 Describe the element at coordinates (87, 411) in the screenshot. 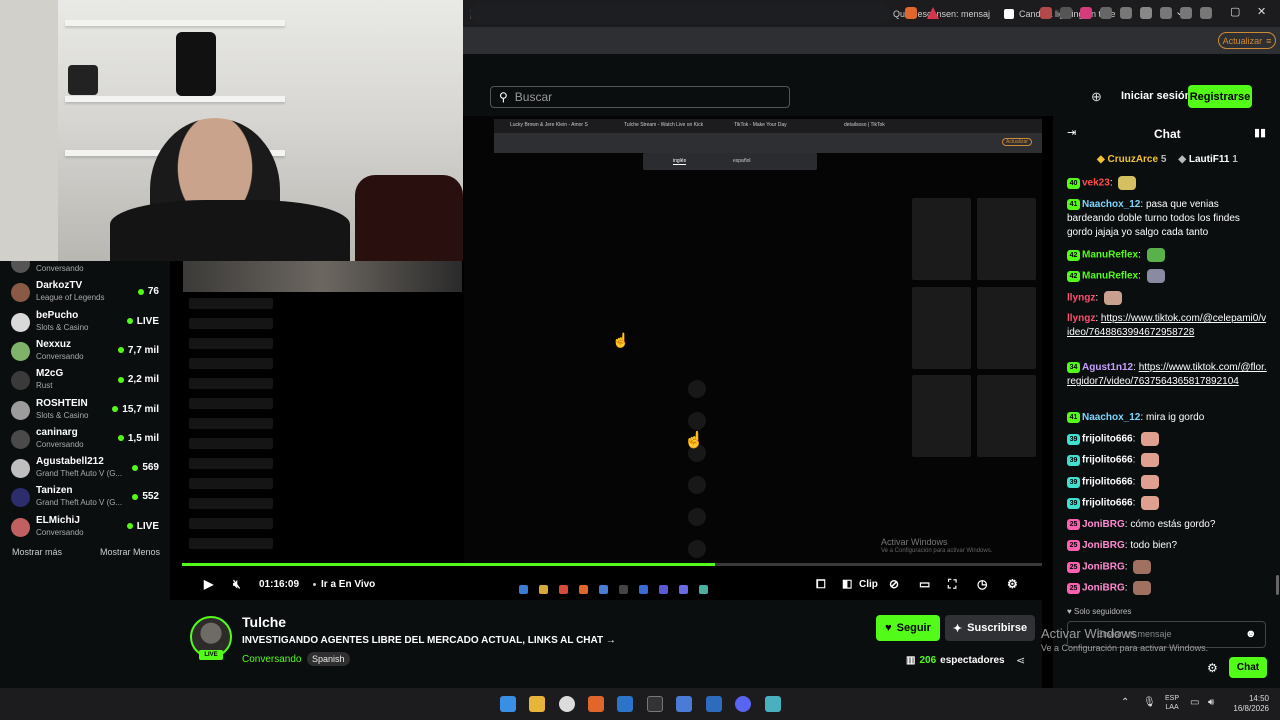

I see `sidebar-channel-item: ROSHTEIN Slots & Casino 15,7 mil` at that location.